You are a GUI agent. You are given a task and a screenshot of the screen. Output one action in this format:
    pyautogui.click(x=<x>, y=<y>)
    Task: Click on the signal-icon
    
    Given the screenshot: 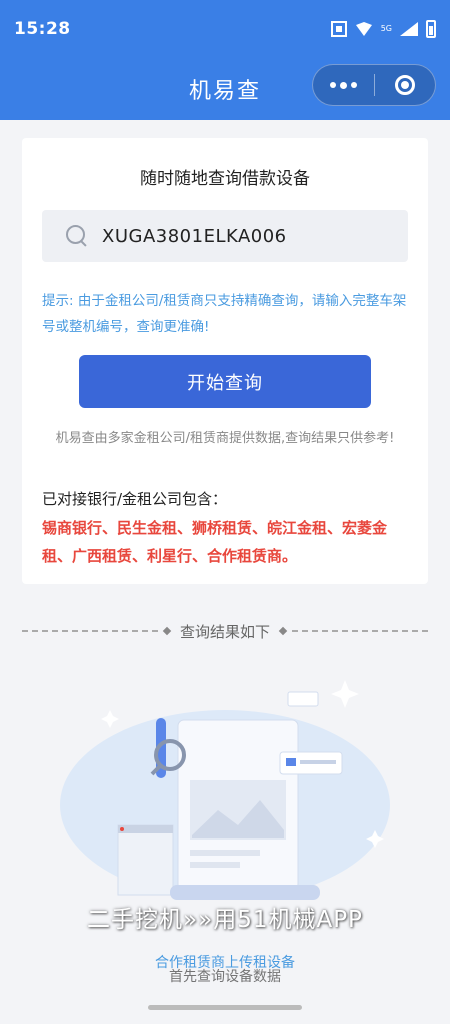 What is the action you would take?
    pyautogui.click(x=409, y=29)
    